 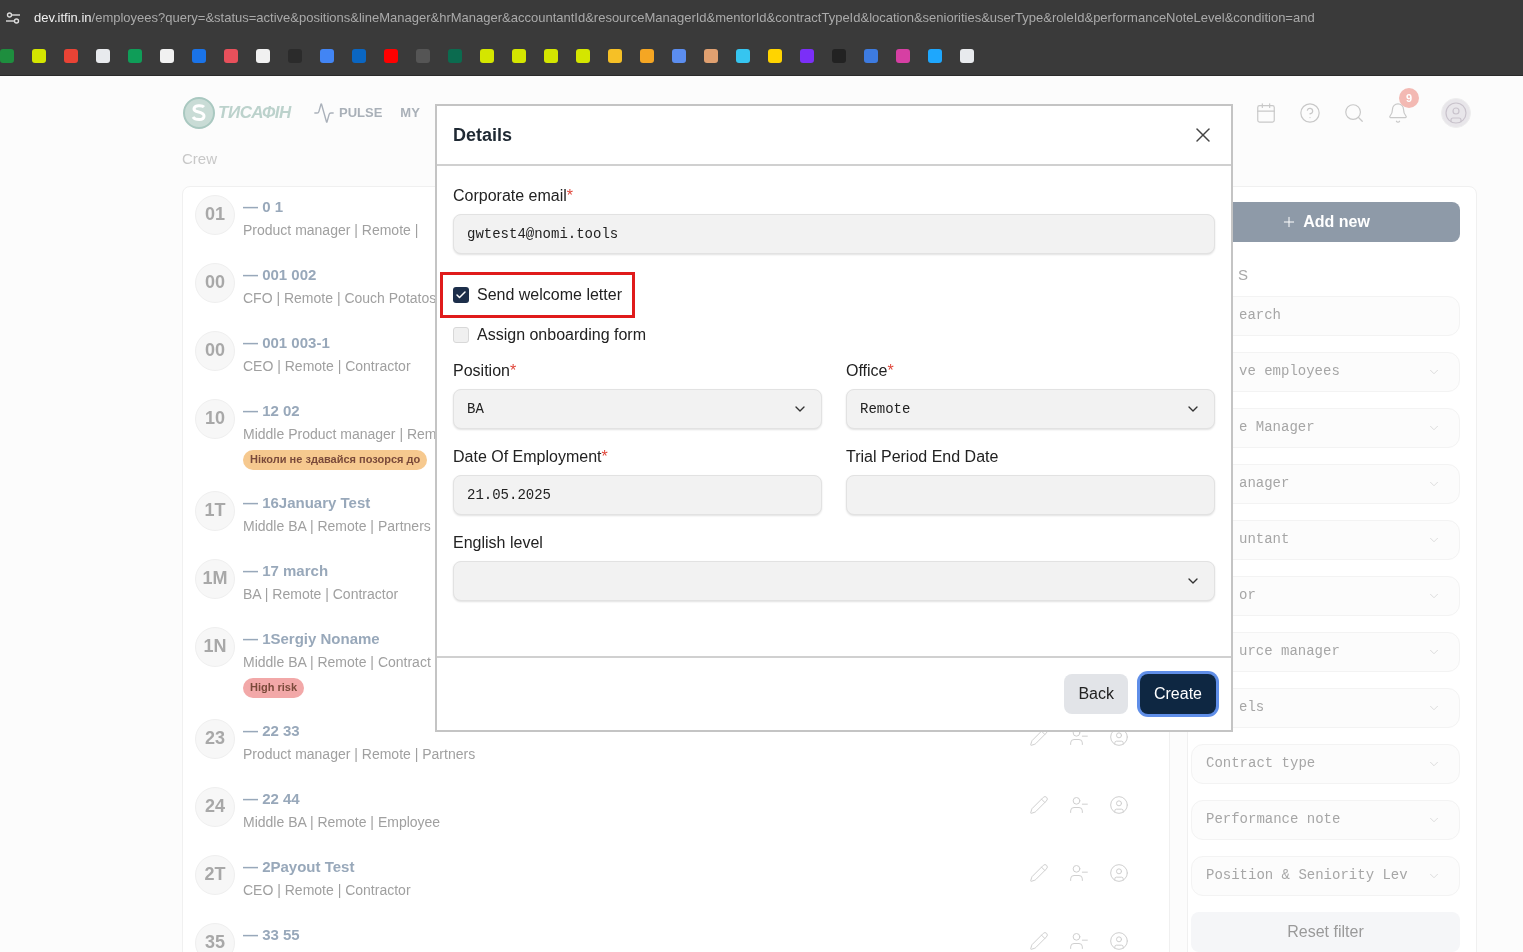 What do you see at coordinates (215, 646) in the screenshot?
I see `initials-avatar: 1N` at bounding box center [215, 646].